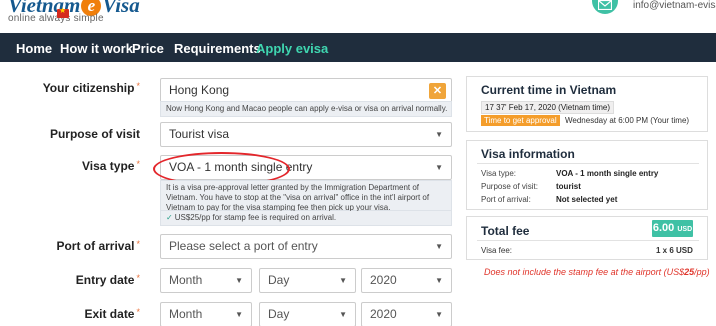 Image resolution: width=716 pixels, height=326 pixels. Describe the element at coordinates (63, 12) in the screenshot. I see `vietnam-flag-icon` at that location.